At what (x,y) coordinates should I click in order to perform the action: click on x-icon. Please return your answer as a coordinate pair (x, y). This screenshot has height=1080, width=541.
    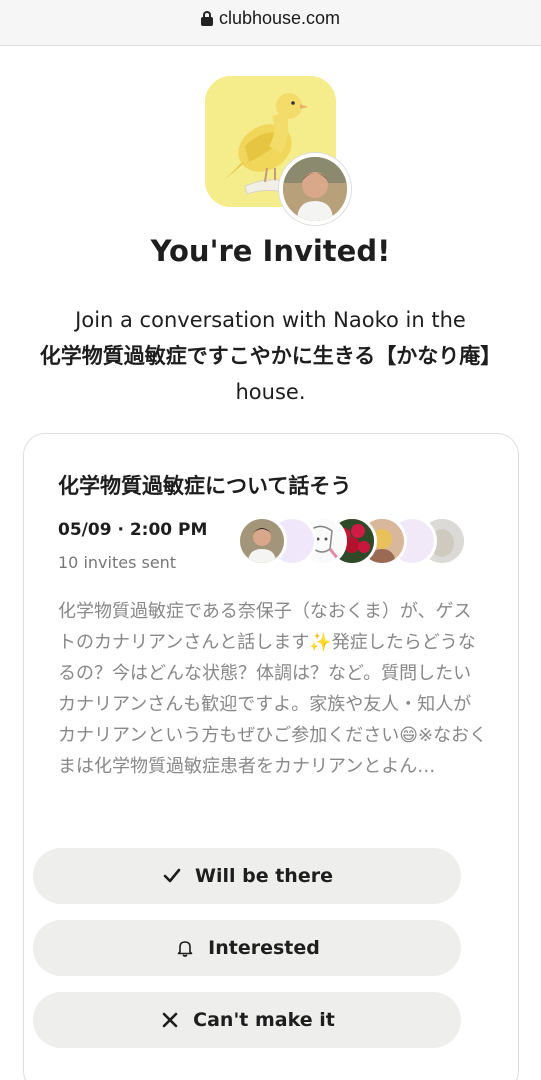
    Looking at the image, I should click on (170, 1020).